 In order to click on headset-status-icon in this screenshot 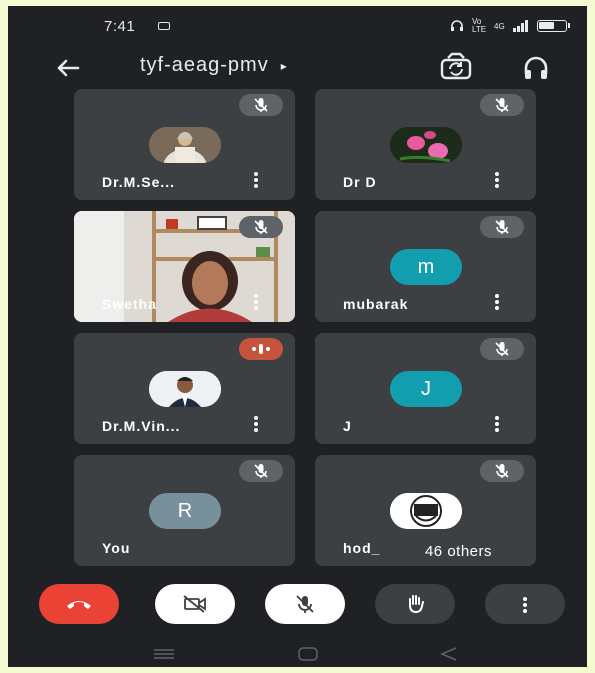, I will do `click(457, 25)`.